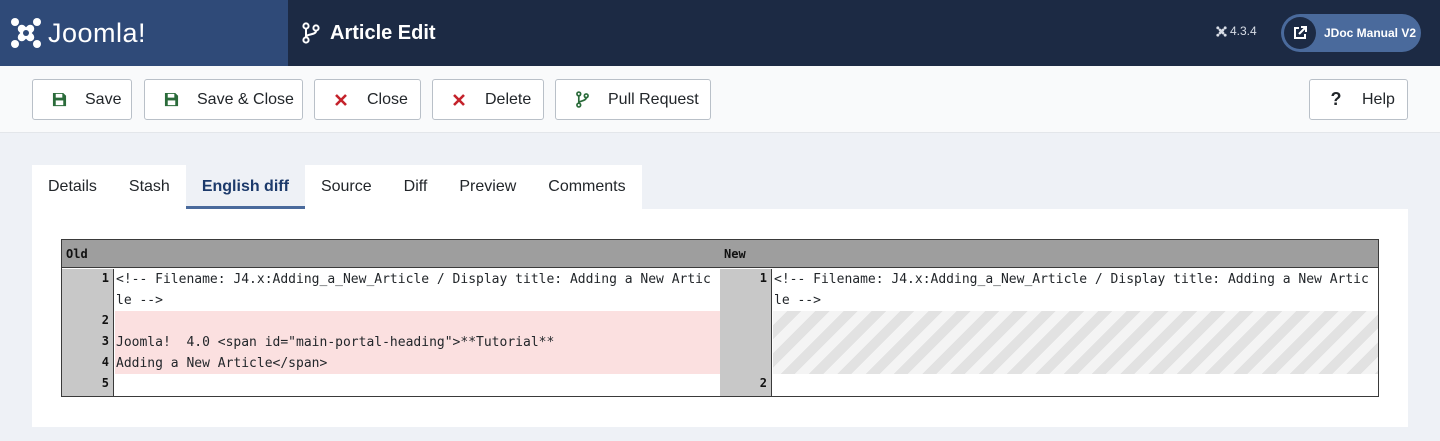 The width and height of the screenshot is (1440, 441). What do you see at coordinates (459, 100) in the screenshot?
I see `delete-icon` at bounding box center [459, 100].